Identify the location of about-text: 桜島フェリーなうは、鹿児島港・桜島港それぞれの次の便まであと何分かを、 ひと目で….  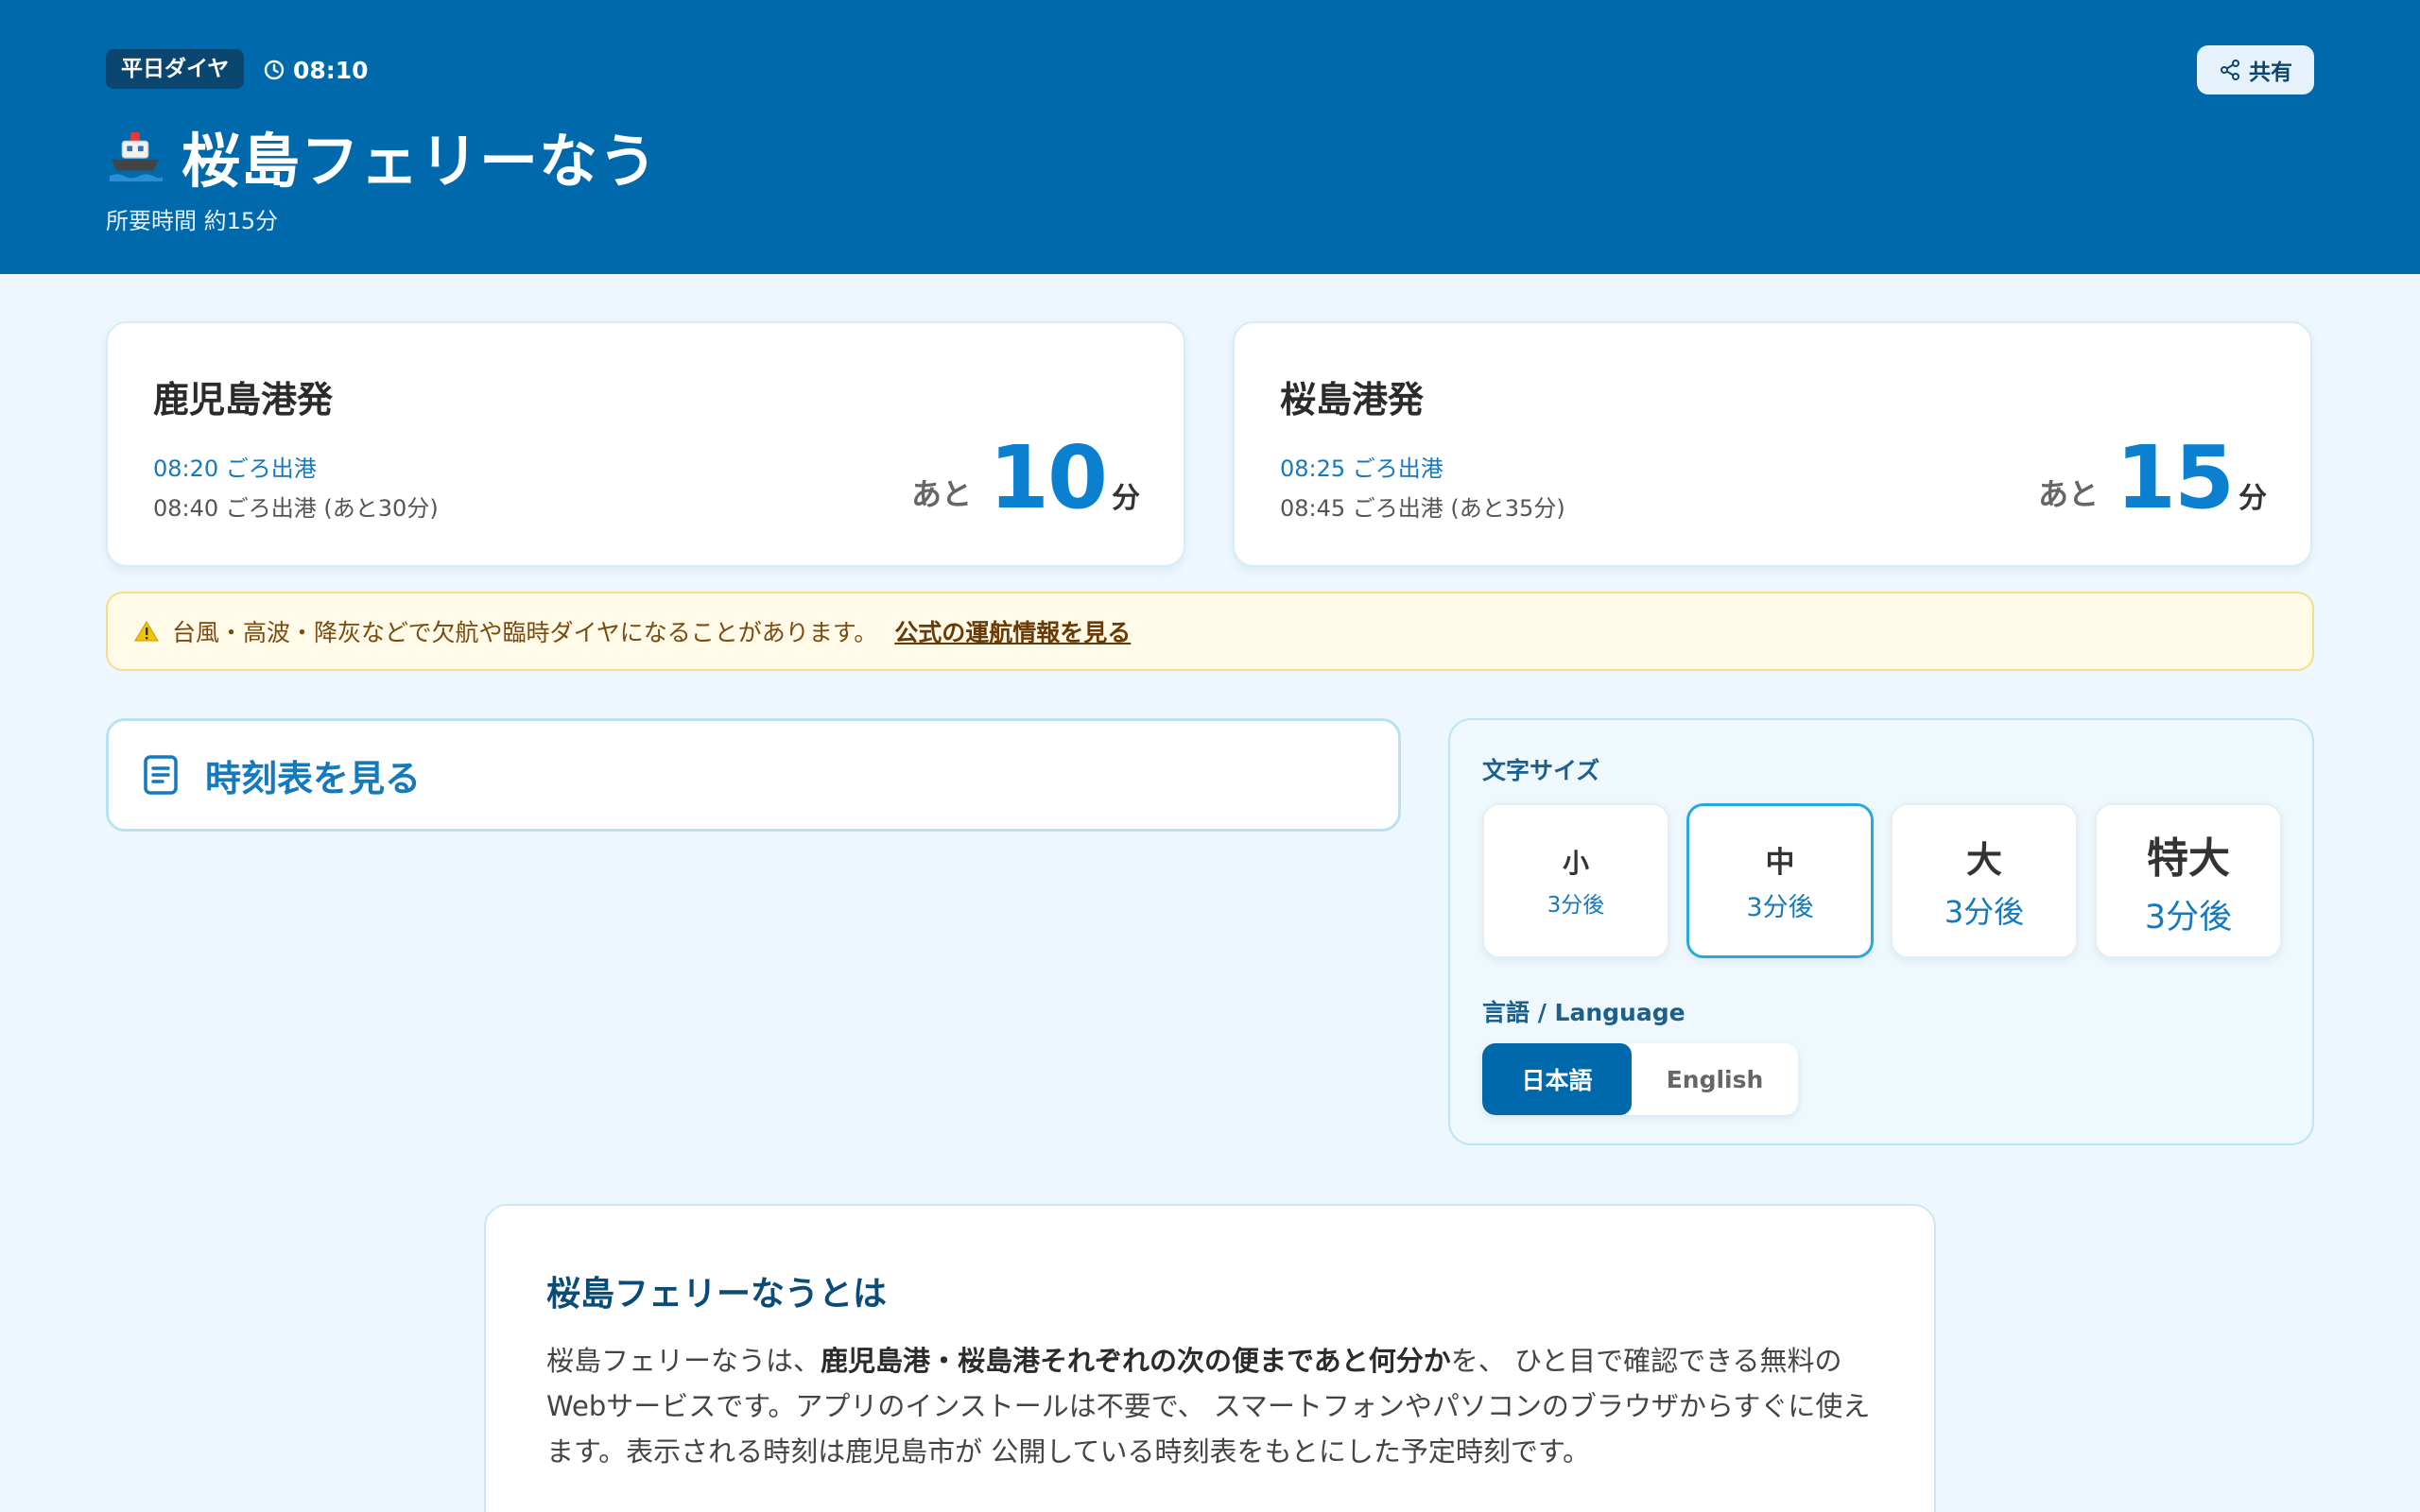
(1212, 1406).